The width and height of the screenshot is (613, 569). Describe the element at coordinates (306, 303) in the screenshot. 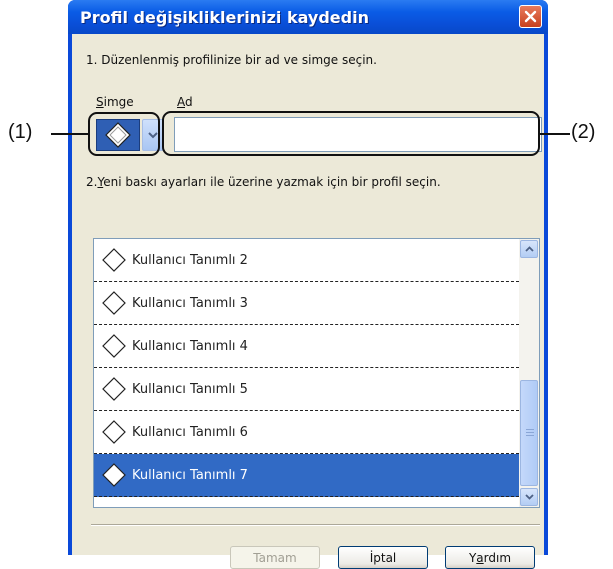

I see `list-item: Kullanıcı Tanımlı 3` at that location.